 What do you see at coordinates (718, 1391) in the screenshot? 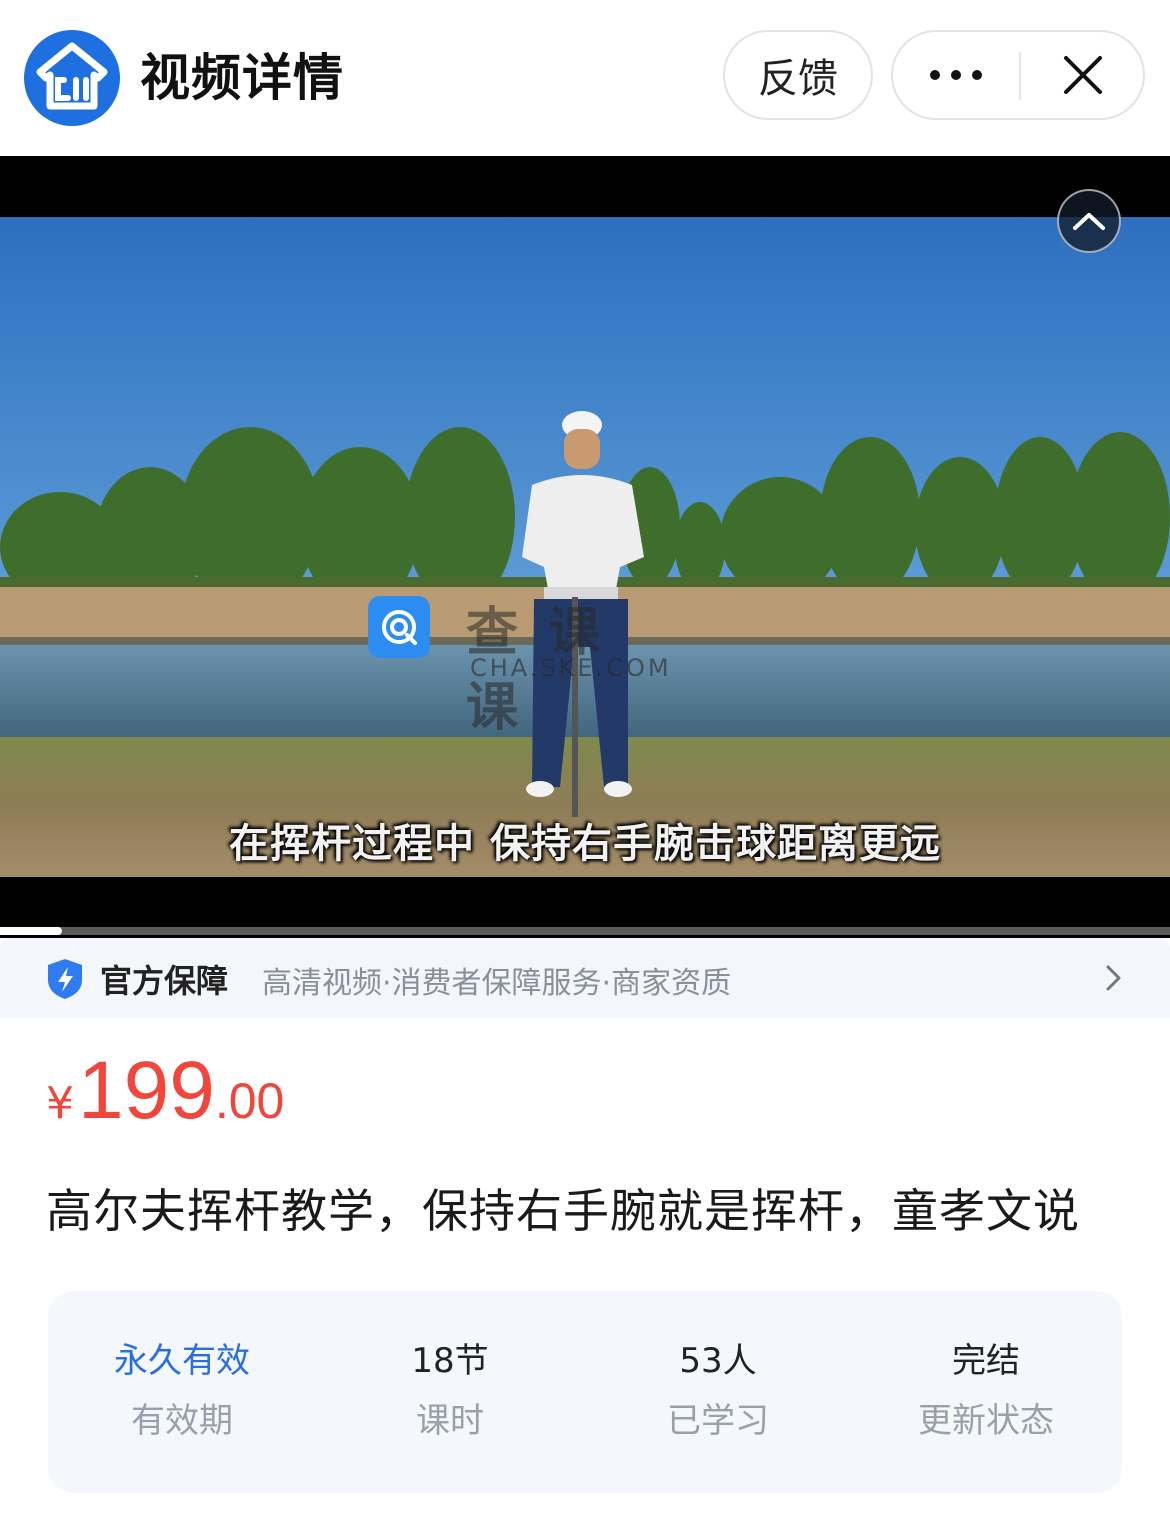
I see `stat-learners: 53人 已学习` at bounding box center [718, 1391].